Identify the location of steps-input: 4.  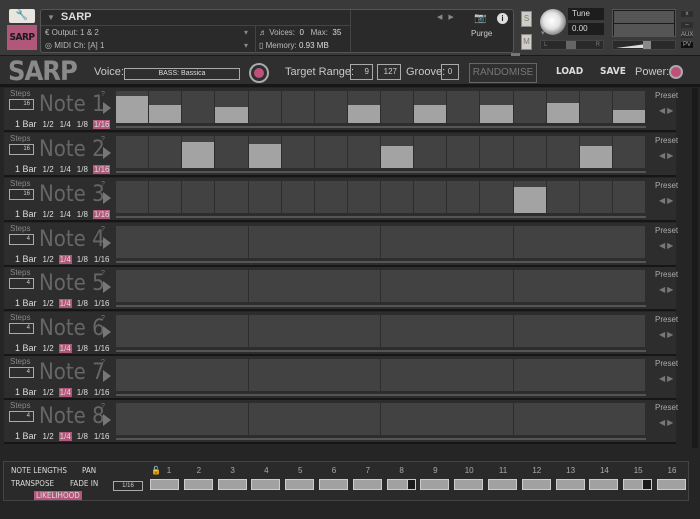
(21, 328).